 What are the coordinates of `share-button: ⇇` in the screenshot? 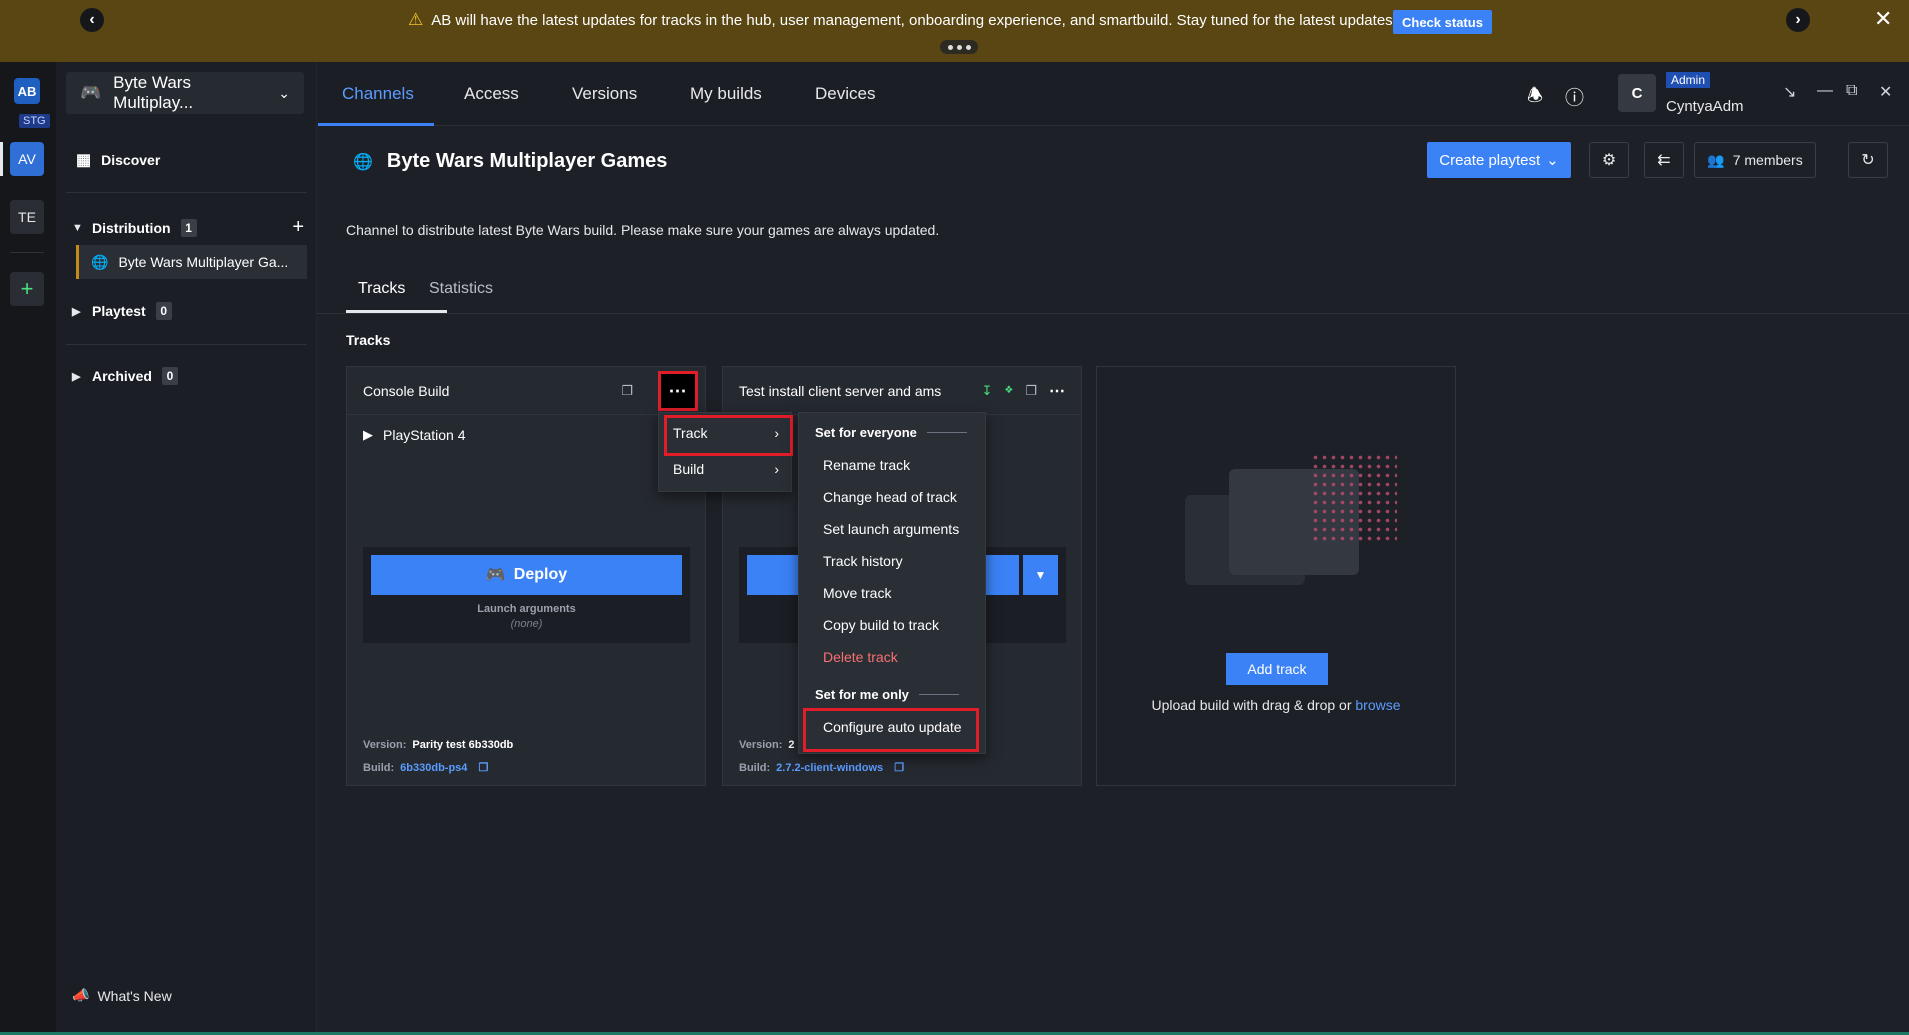 It's located at (1664, 160).